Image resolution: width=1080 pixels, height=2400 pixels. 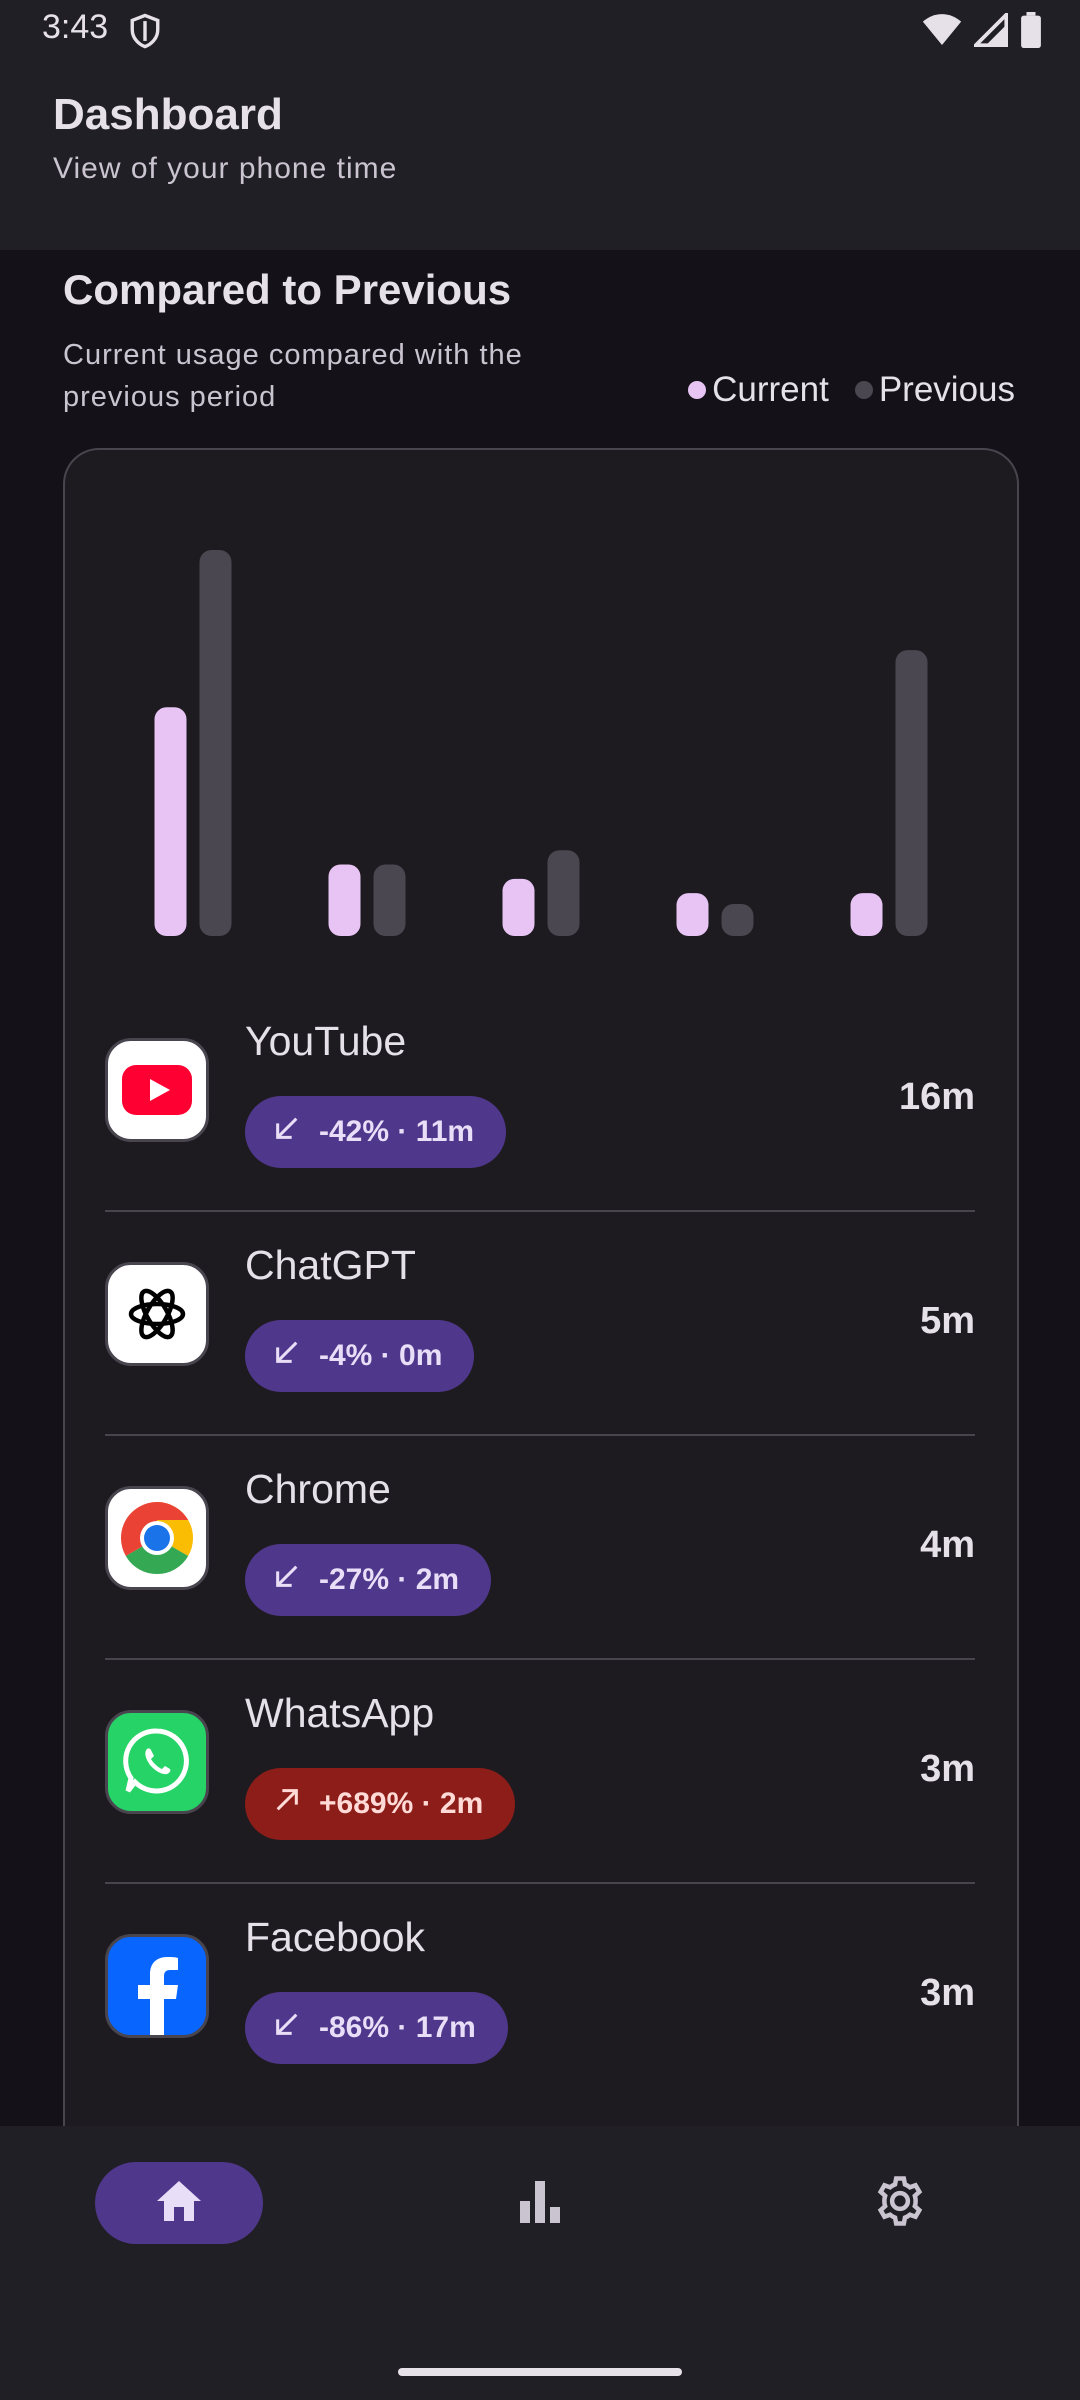 I want to click on bar-current-youtube, so click(x=170, y=821).